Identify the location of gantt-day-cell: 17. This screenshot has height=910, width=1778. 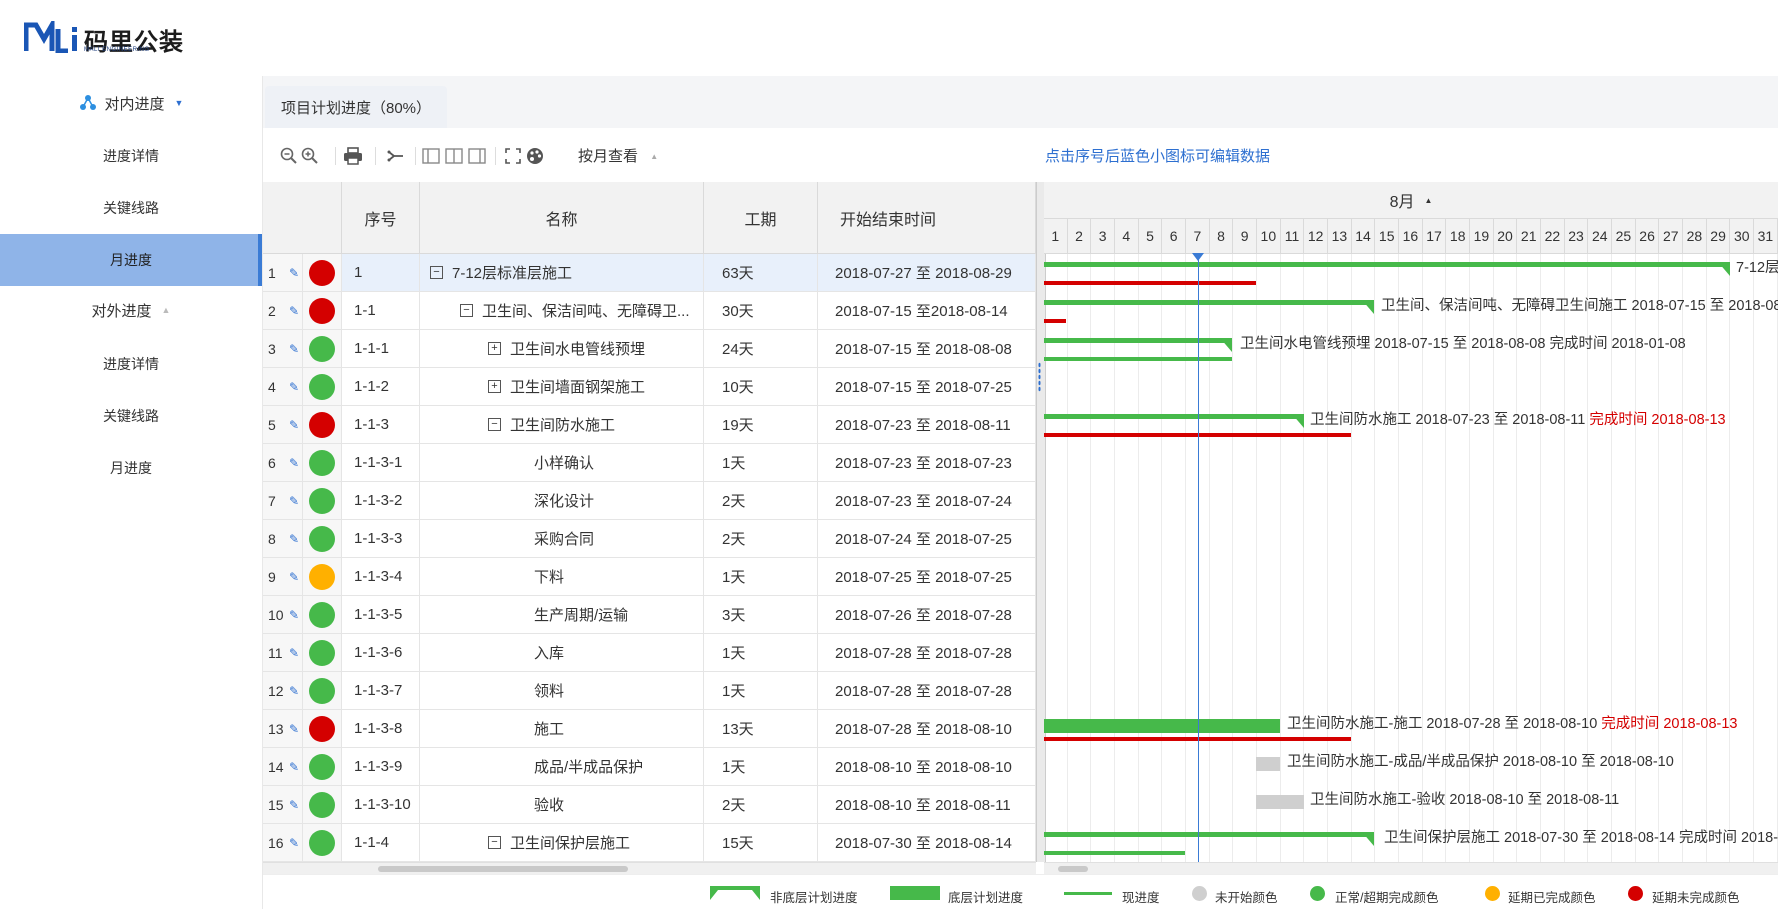
(1434, 236).